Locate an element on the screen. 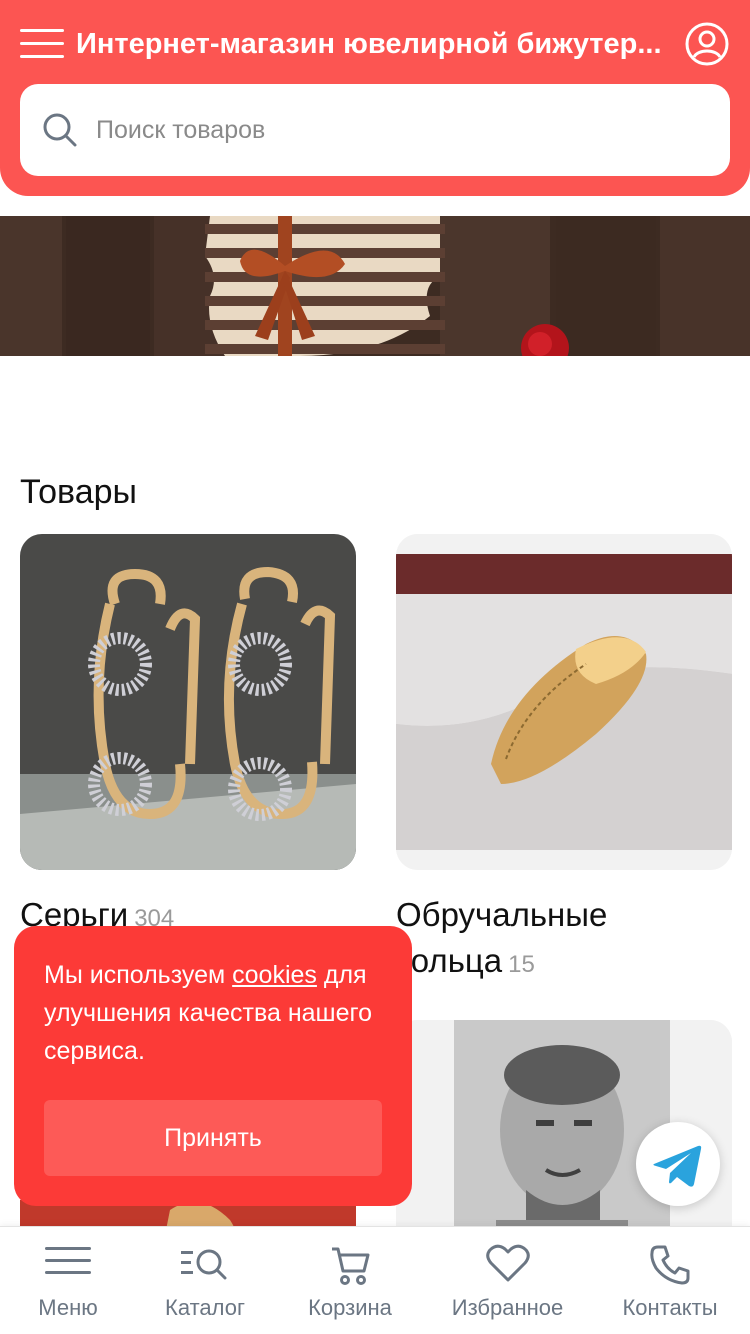 This screenshot has height=1334, width=750. accept-cookies-button: Принять is located at coordinates (213, 1138).